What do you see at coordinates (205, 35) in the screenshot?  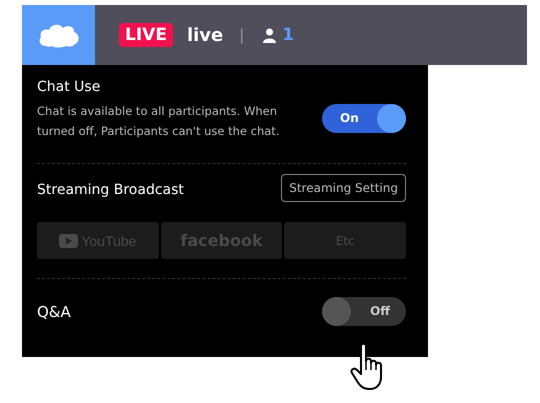 I see `stream-title: live` at bounding box center [205, 35].